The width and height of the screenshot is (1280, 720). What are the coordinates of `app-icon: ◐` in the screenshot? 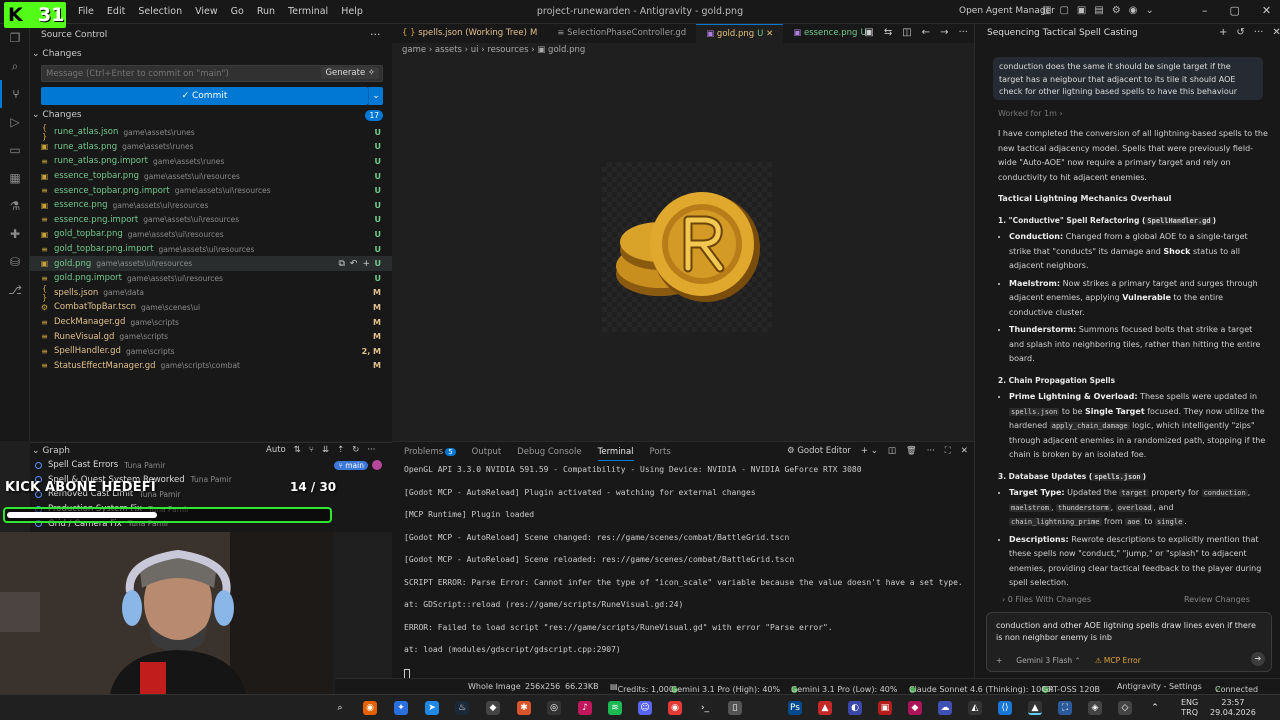 It's located at (855, 708).